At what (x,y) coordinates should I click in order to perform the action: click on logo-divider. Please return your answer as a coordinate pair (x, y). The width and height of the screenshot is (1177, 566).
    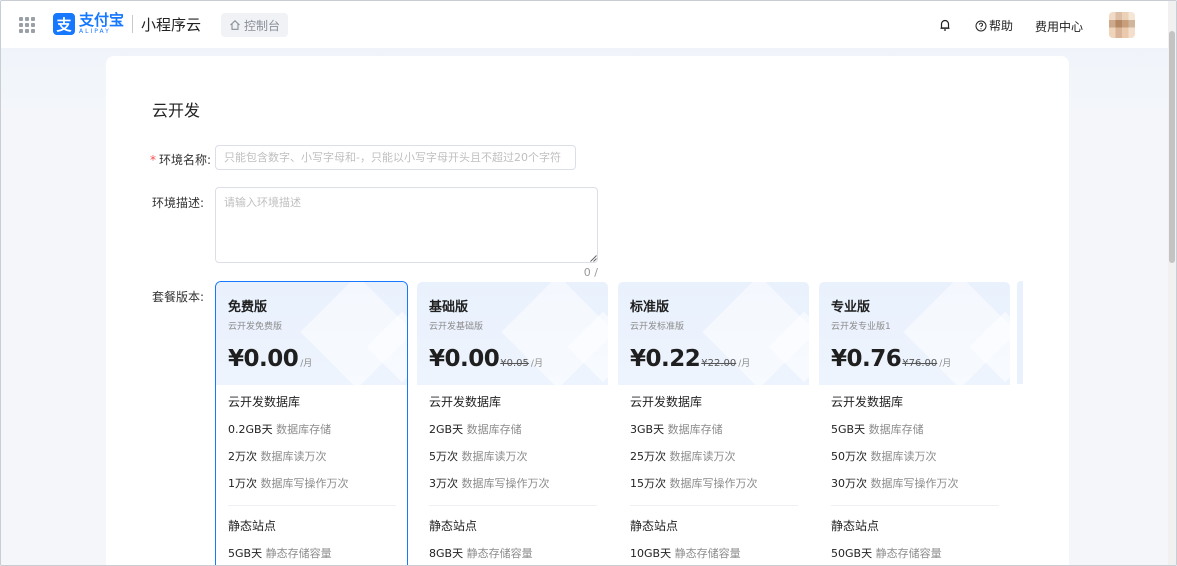
    Looking at the image, I should click on (133, 24).